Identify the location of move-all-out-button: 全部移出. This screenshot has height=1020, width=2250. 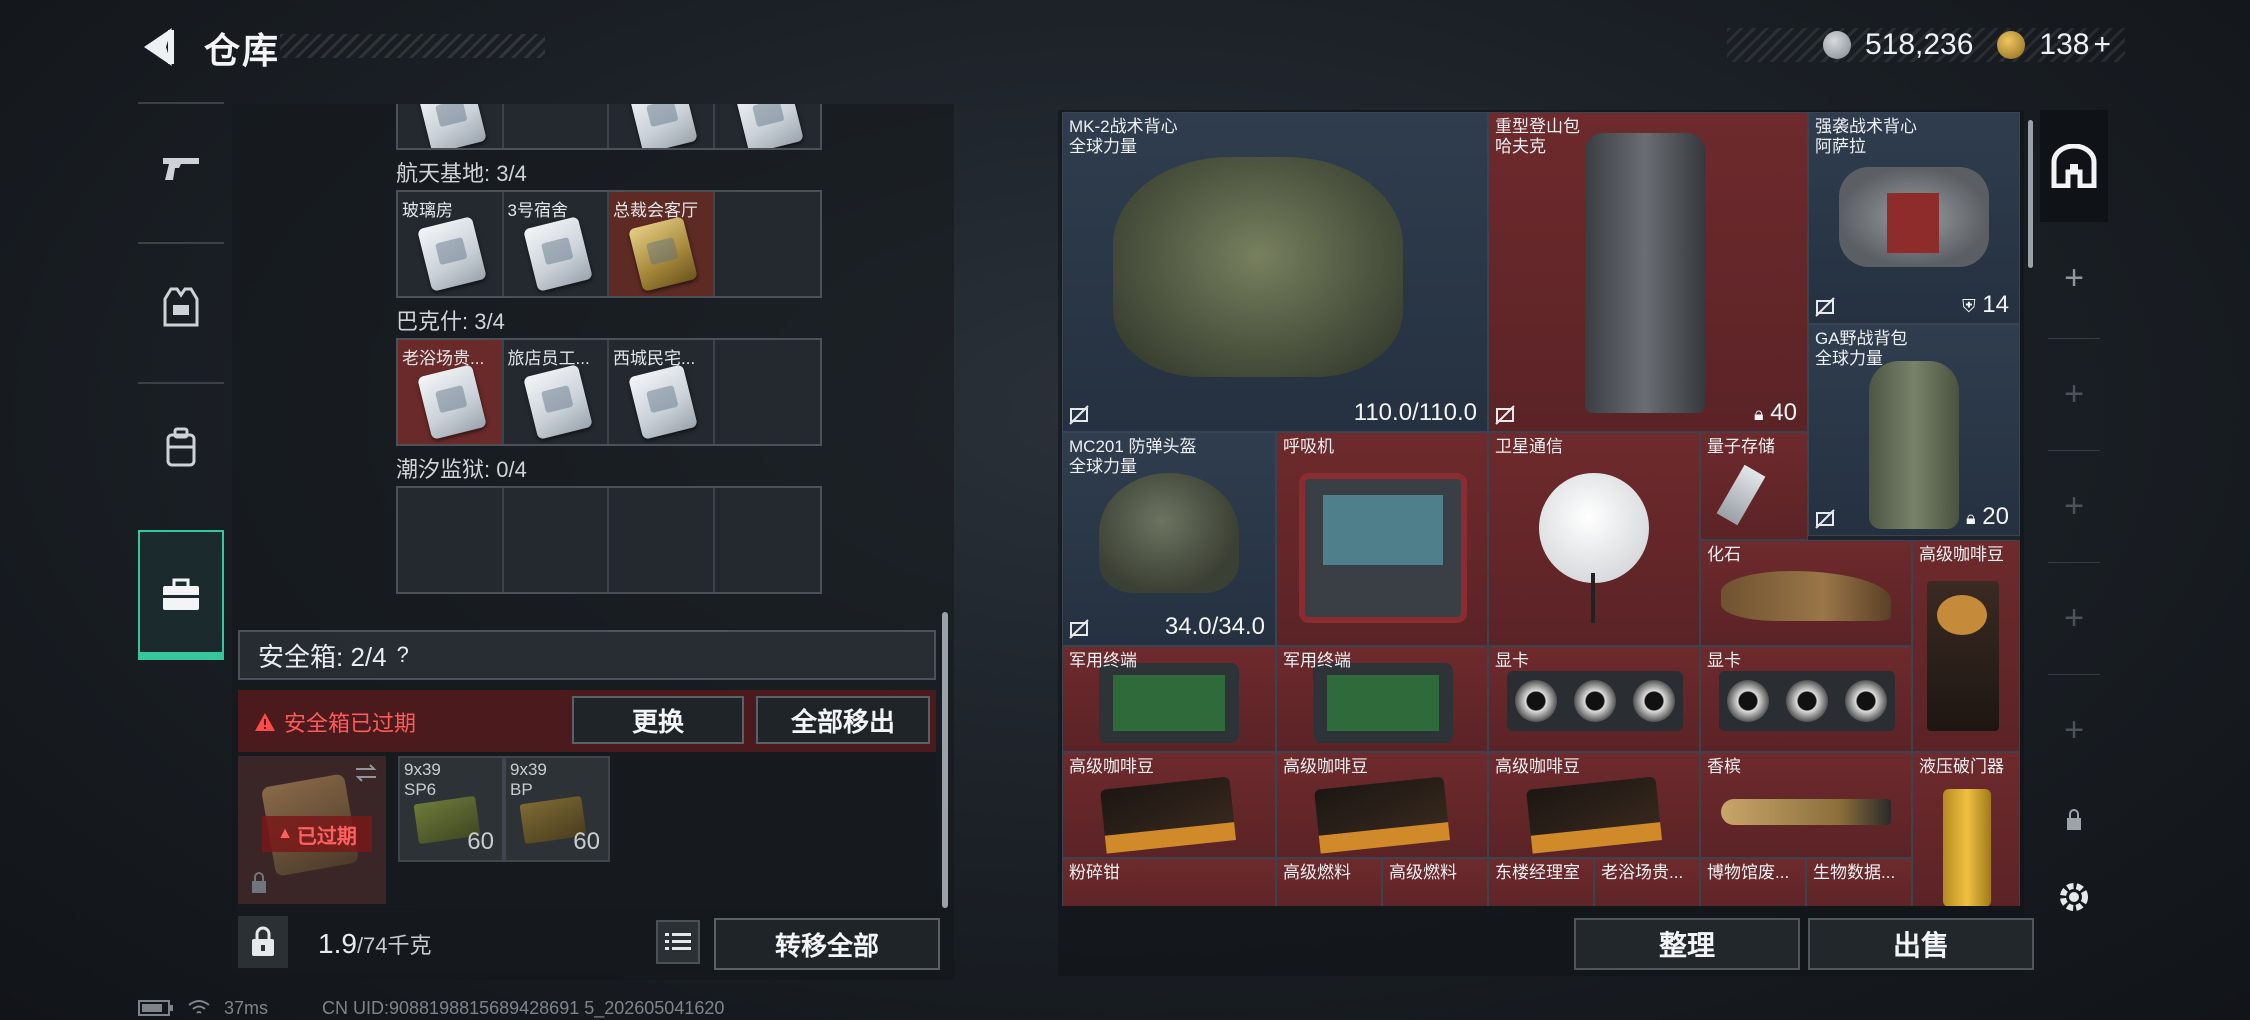
(843, 720).